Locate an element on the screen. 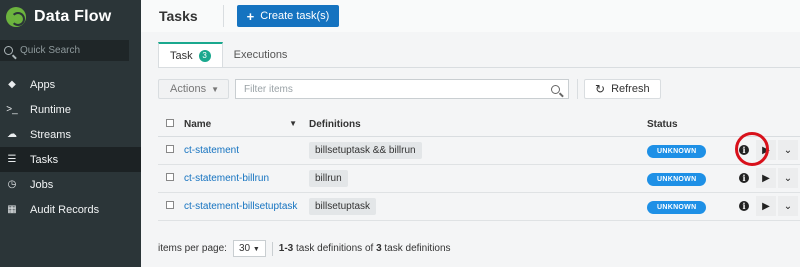 Image resolution: width=800 pixels, height=267 pixels. table-header-row: Name ▼ Definitions Status is located at coordinates (479, 125).